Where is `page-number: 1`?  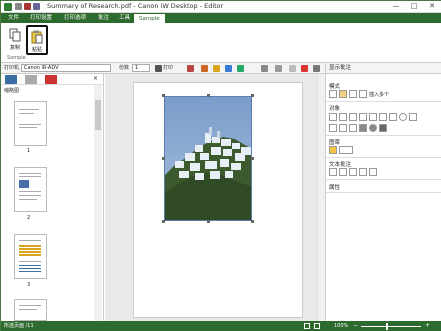
page-number: 1 is located at coordinates (29, 151).